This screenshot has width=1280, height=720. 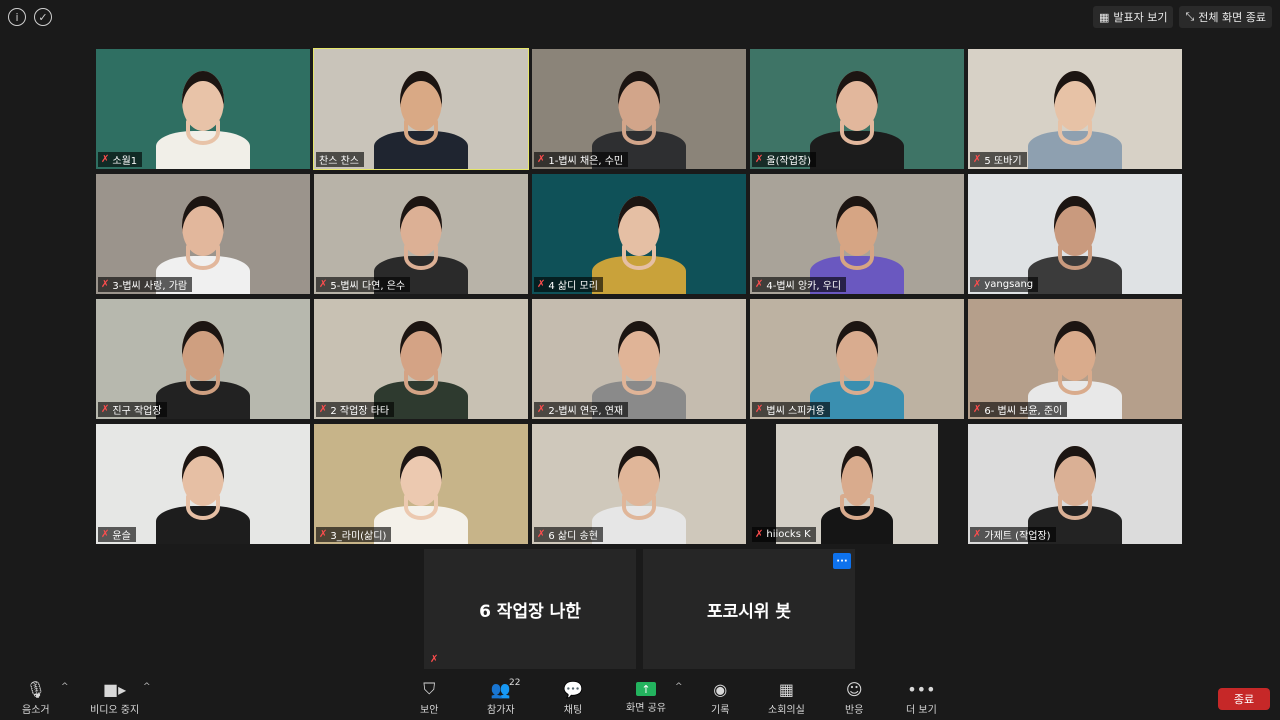 What do you see at coordinates (854, 689) in the screenshot?
I see `smiley-icon: ☺` at bounding box center [854, 689].